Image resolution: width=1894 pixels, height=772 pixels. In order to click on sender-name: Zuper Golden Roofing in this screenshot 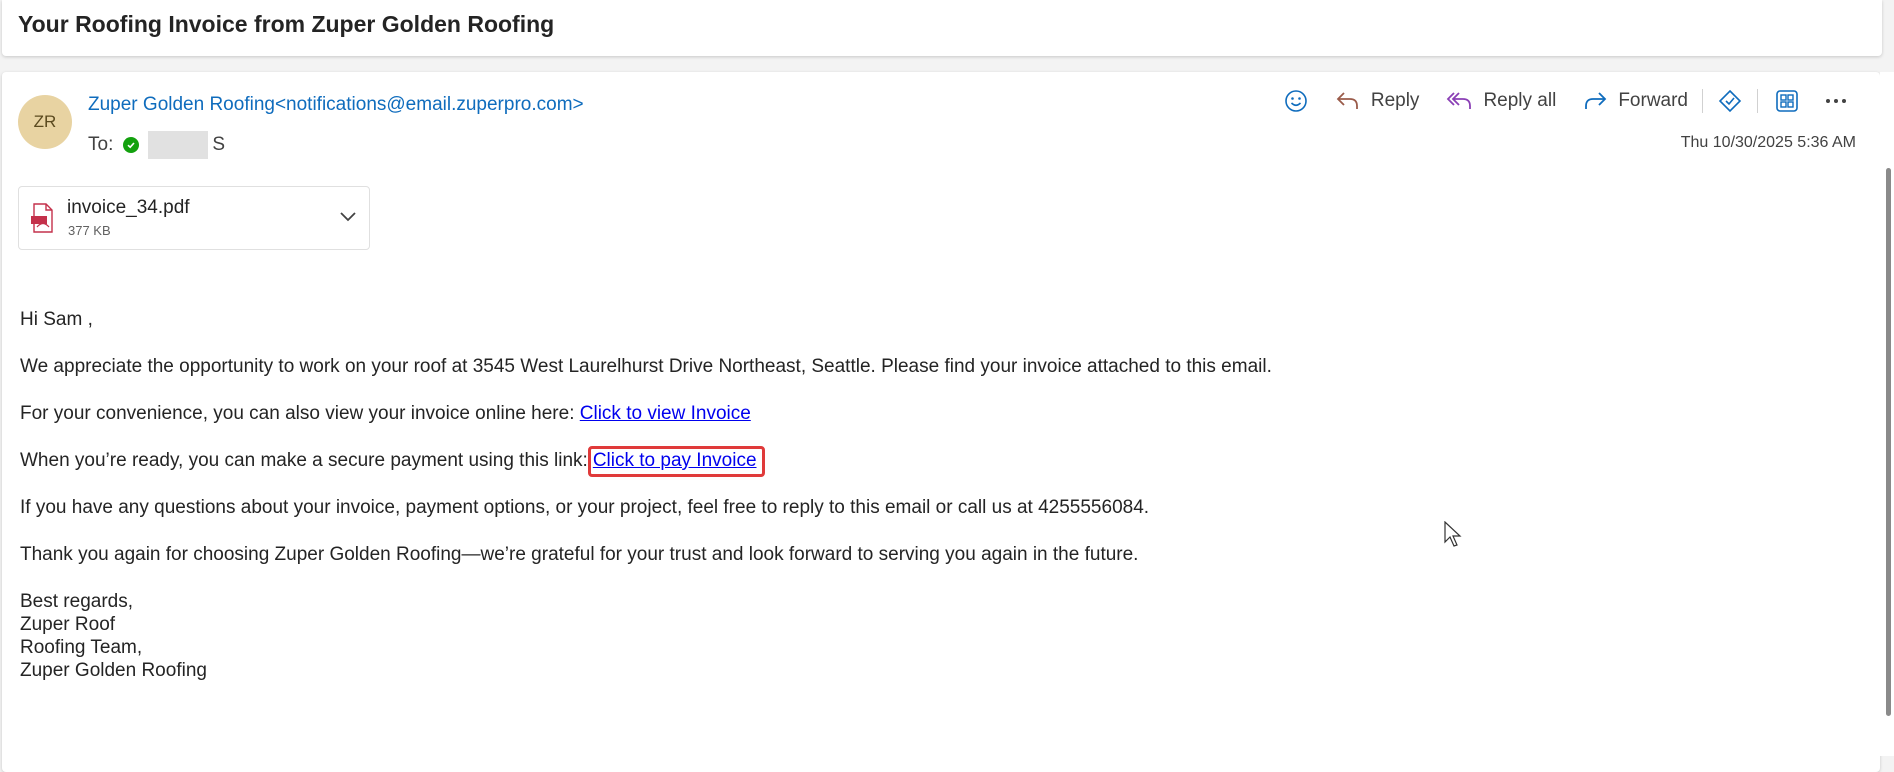, I will do `click(181, 104)`.